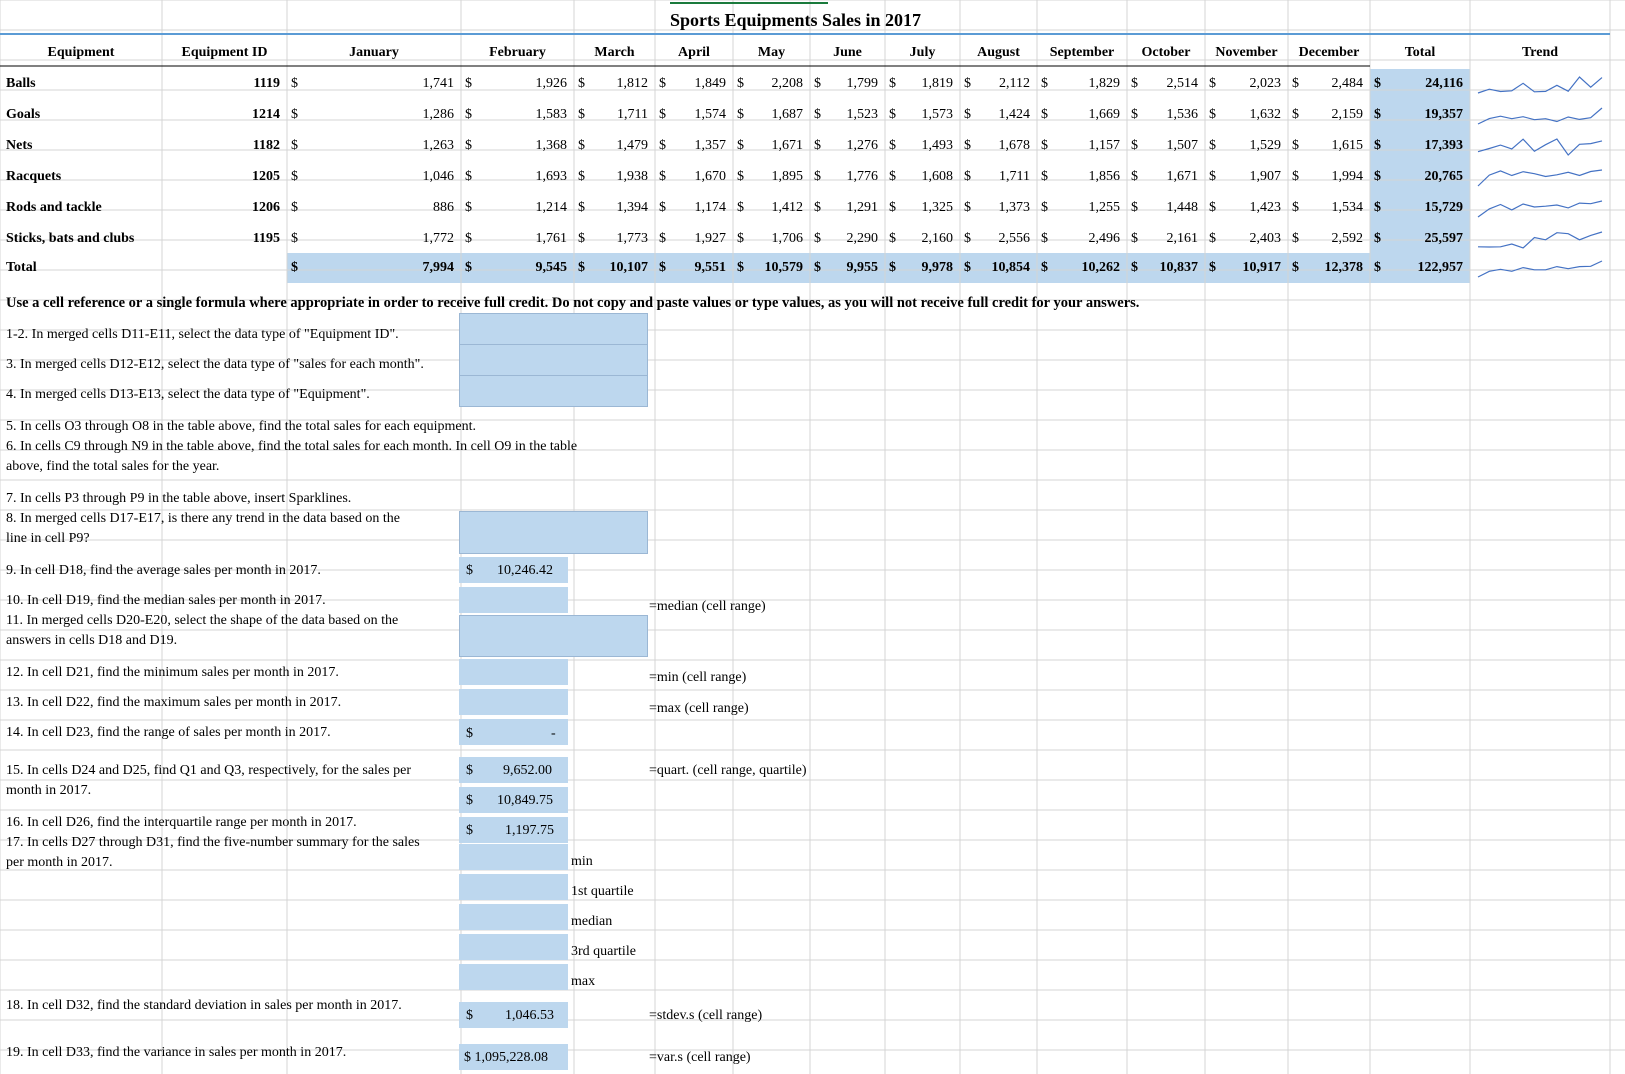 The height and width of the screenshot is (1074, 1625). What do you see at coordinates (1014, 176) in the screenshot?
I see `month-value: 1,711` at bounding box center [1014, 176].